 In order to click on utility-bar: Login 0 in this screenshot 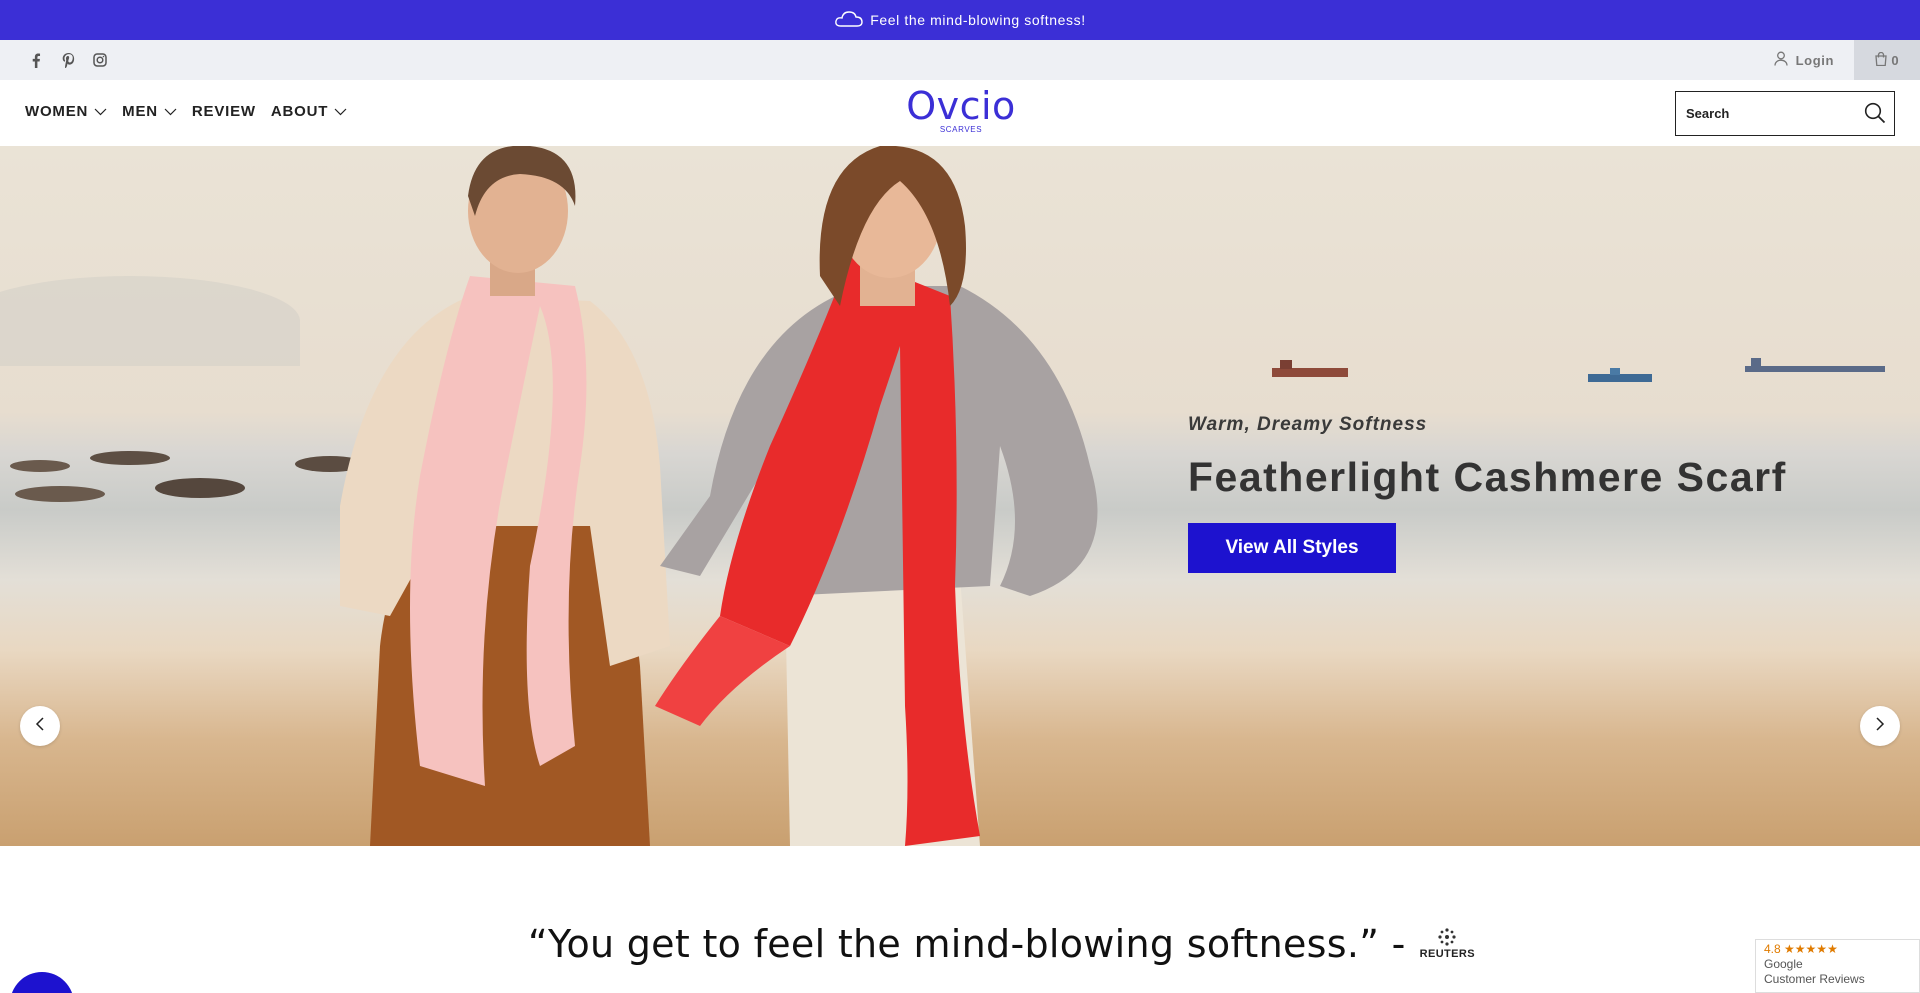, I will do `click(960, 60)`.